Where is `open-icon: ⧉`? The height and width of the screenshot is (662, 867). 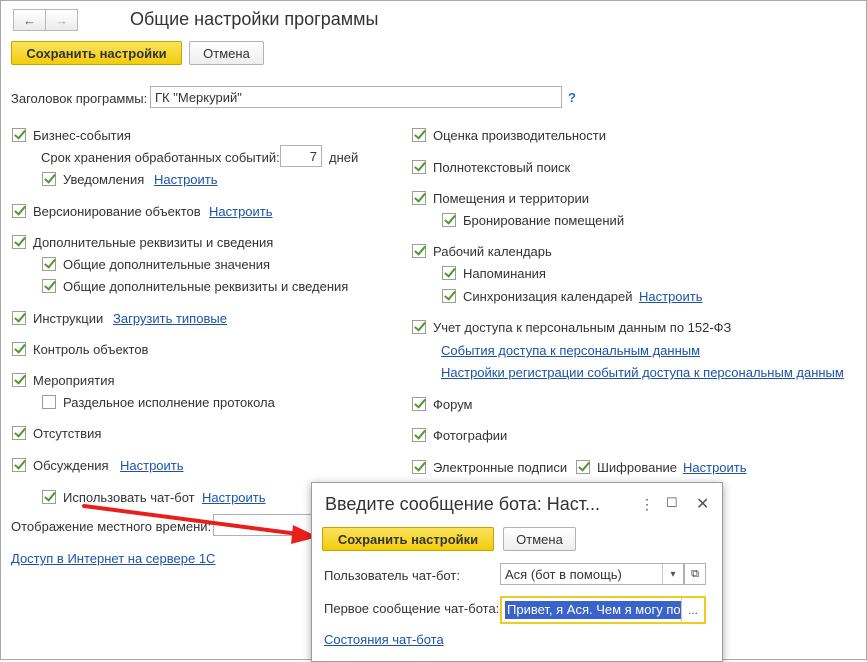 open-icon: ⧉ is located at coordinates (695, 574).